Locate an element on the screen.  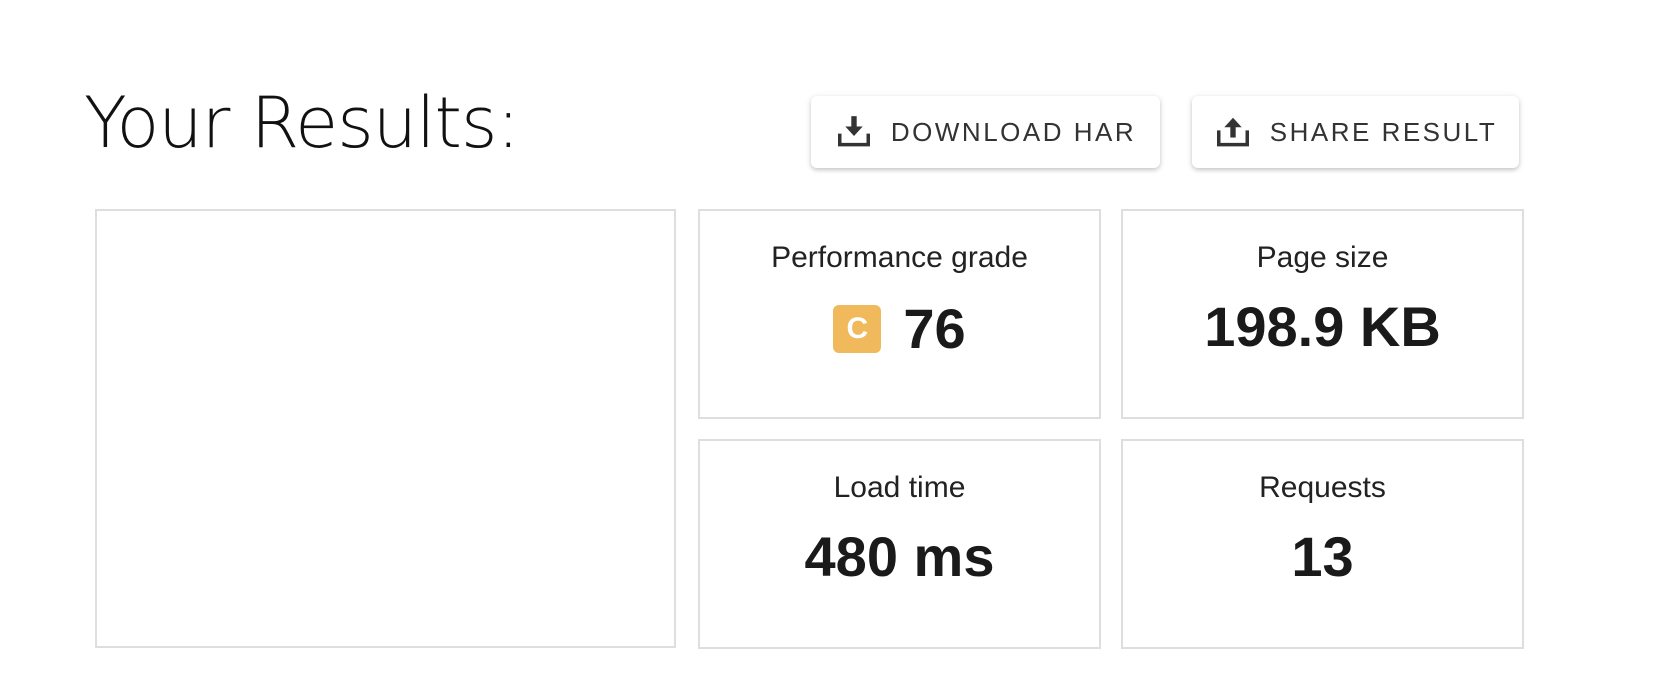
page-size-value: 198.9 KB is located at coordinates (1322, 326).